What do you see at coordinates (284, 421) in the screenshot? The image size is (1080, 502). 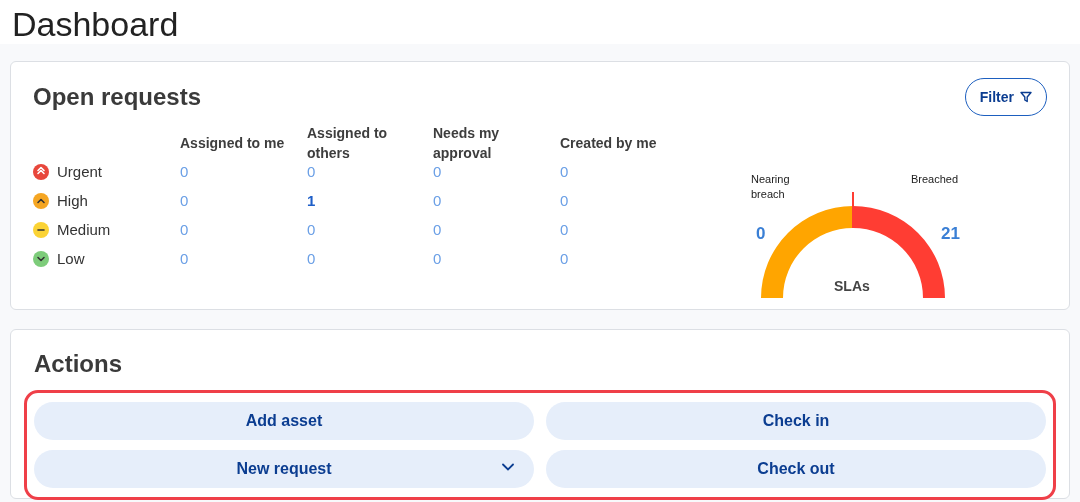 I see `action-button: Add asset` at bounding box center [284, 421].